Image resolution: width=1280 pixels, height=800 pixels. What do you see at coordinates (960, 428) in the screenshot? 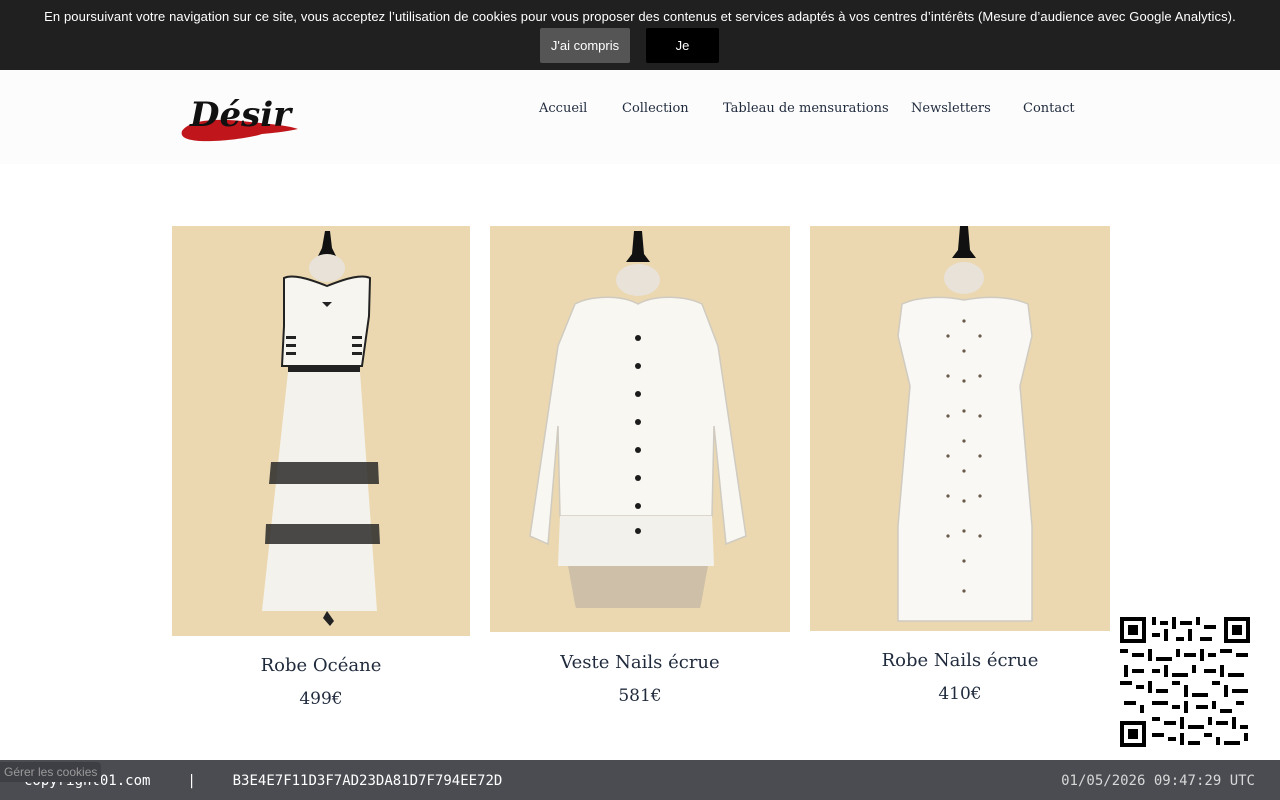
I see `product-image-robe-nails-ecrue` at bounding box center [960, 428].